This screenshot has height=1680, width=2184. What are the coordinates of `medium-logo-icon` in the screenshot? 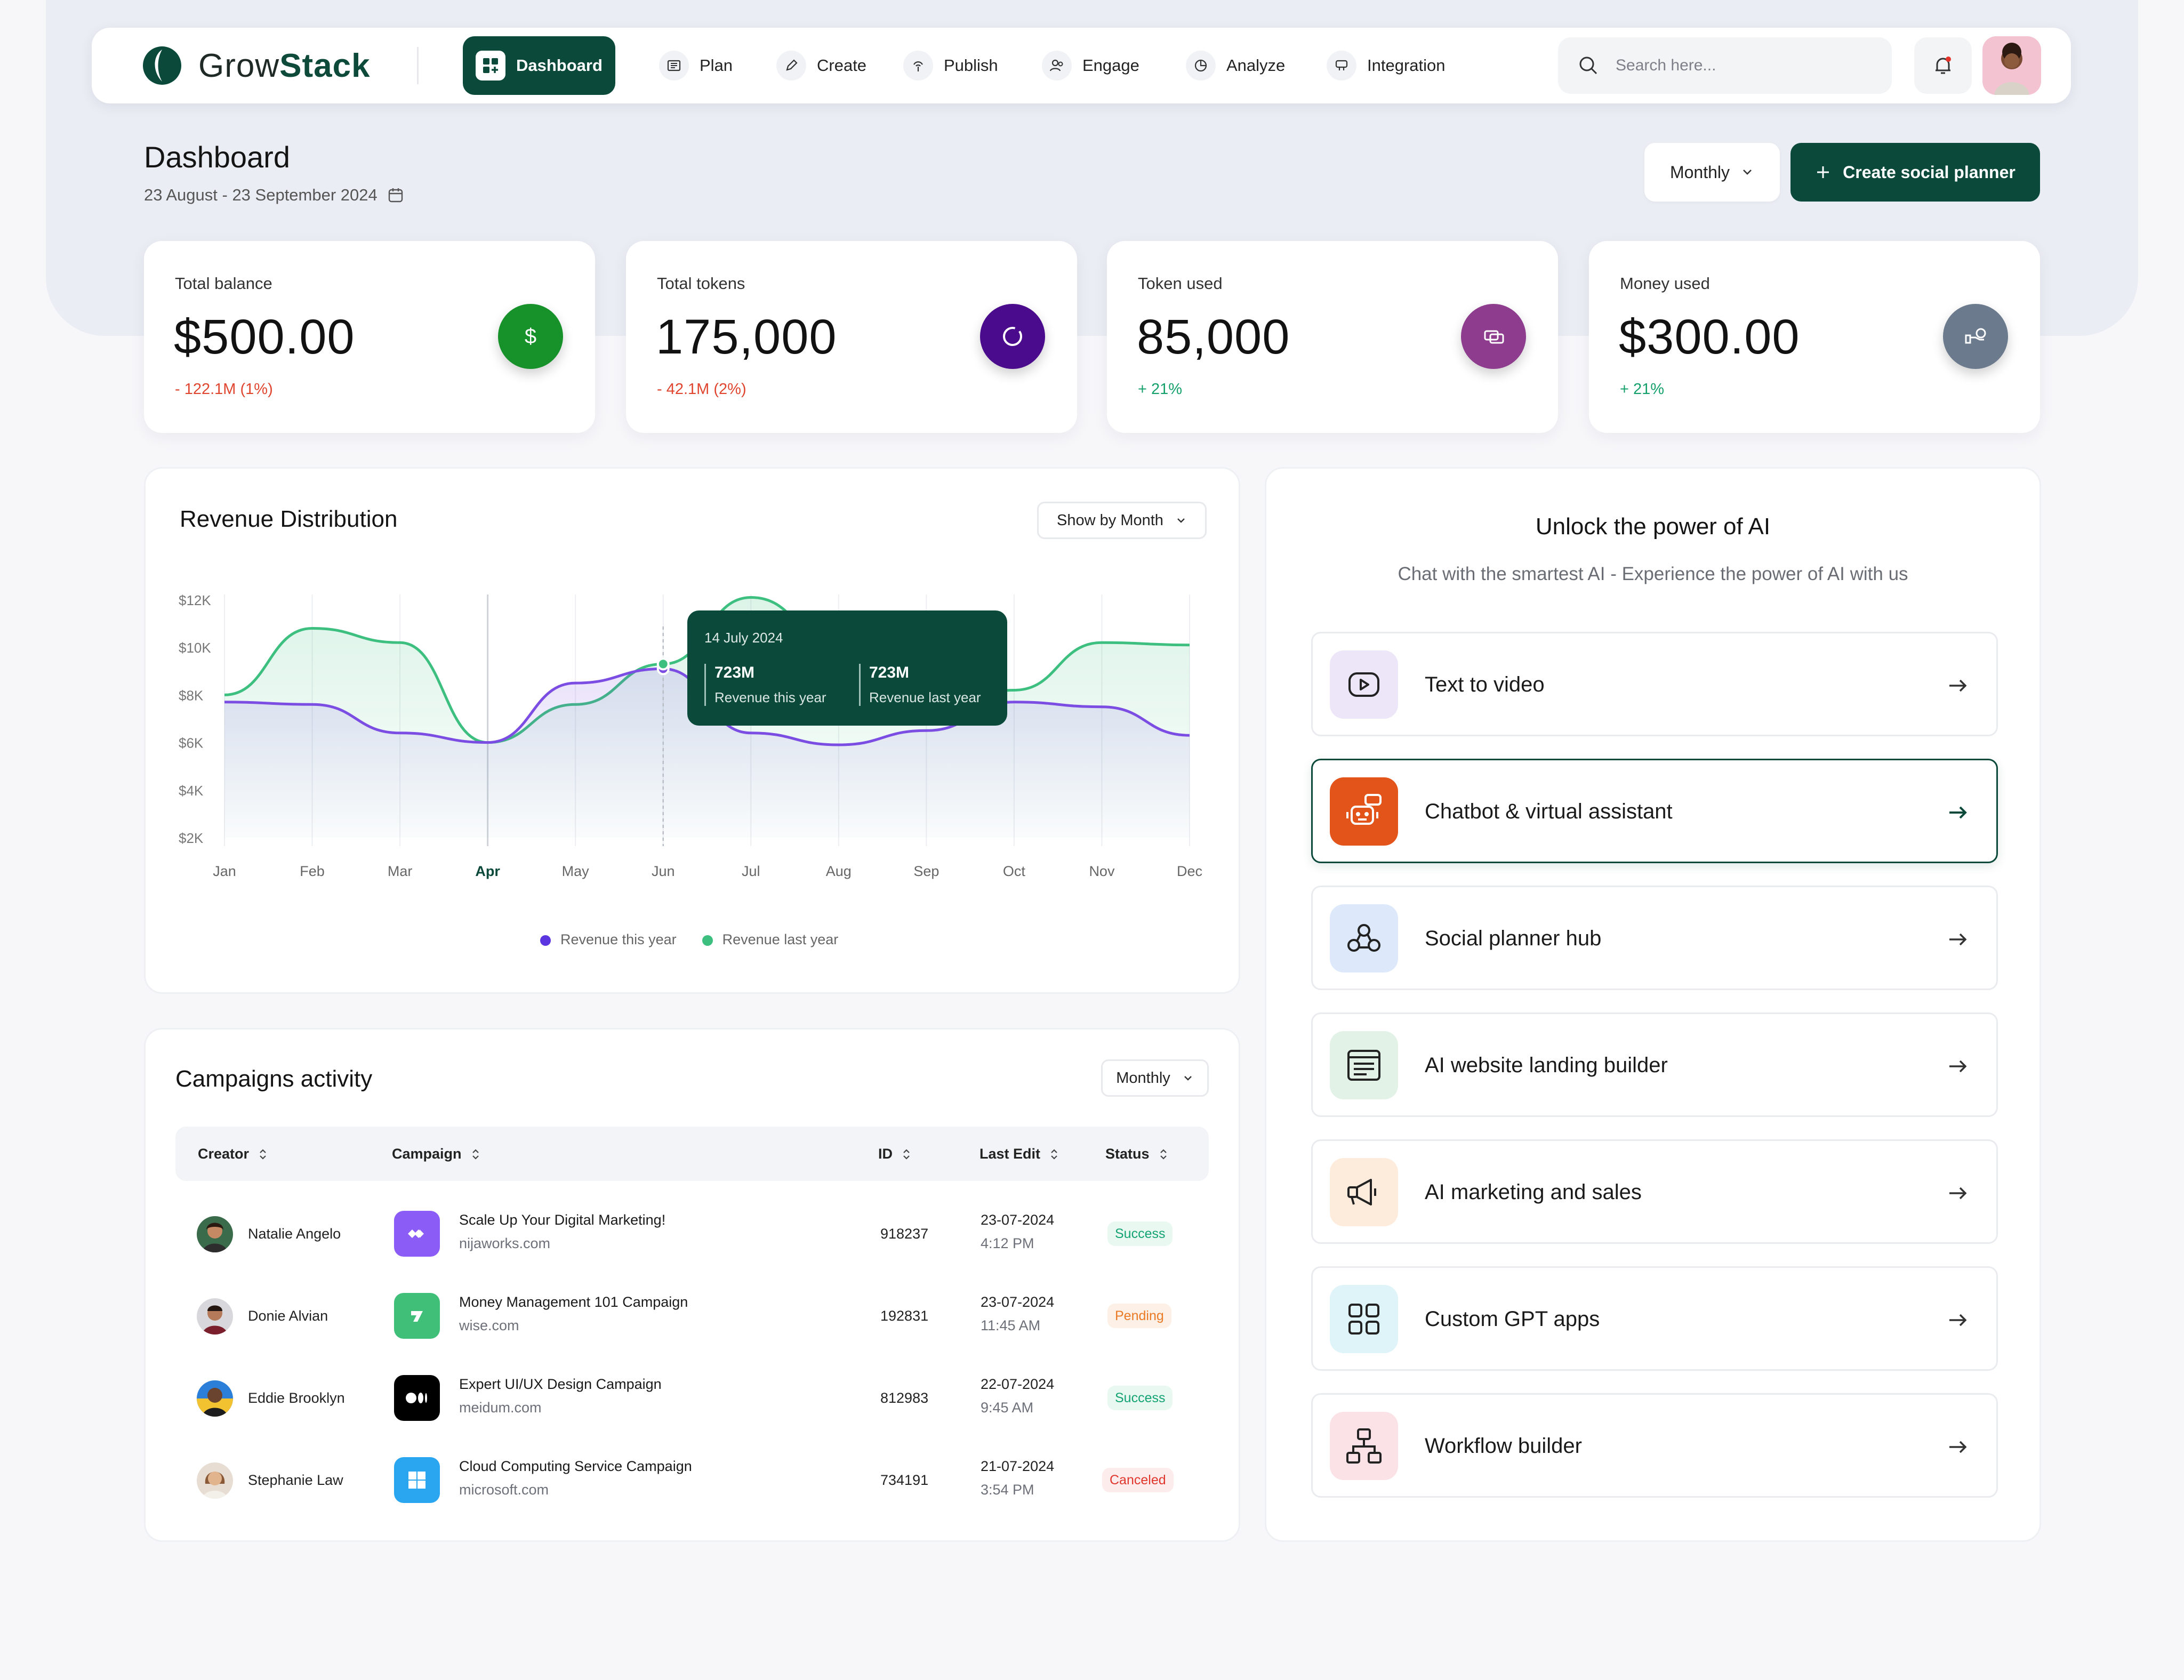 It's located at (417, 1398).